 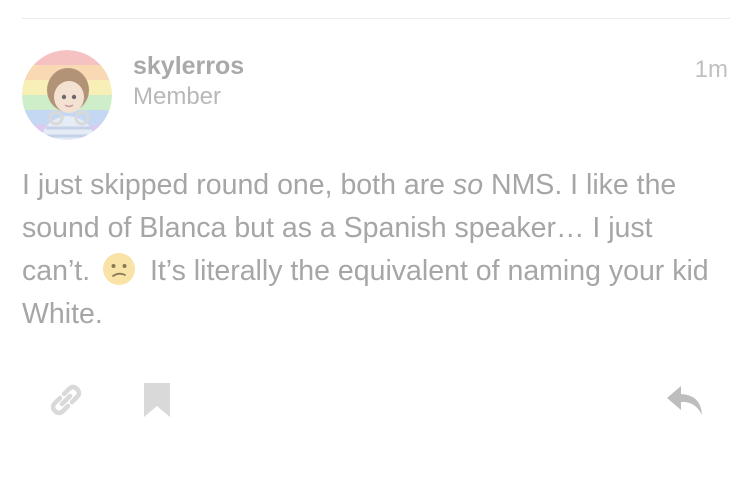 What do you see at coordinates (376, 18) in the screenshot?
I see `top-divider` at bounding box center [376, 18].